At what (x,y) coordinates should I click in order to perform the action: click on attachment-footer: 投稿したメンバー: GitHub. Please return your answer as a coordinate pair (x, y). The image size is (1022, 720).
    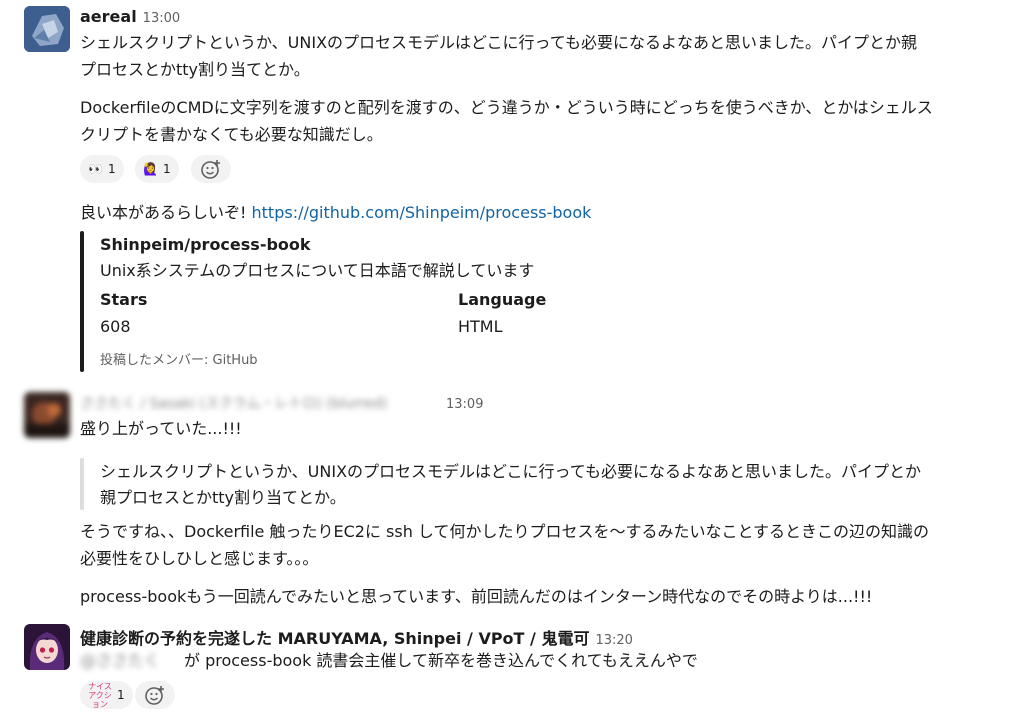
    Looking at the image, I should click on (179, 360).